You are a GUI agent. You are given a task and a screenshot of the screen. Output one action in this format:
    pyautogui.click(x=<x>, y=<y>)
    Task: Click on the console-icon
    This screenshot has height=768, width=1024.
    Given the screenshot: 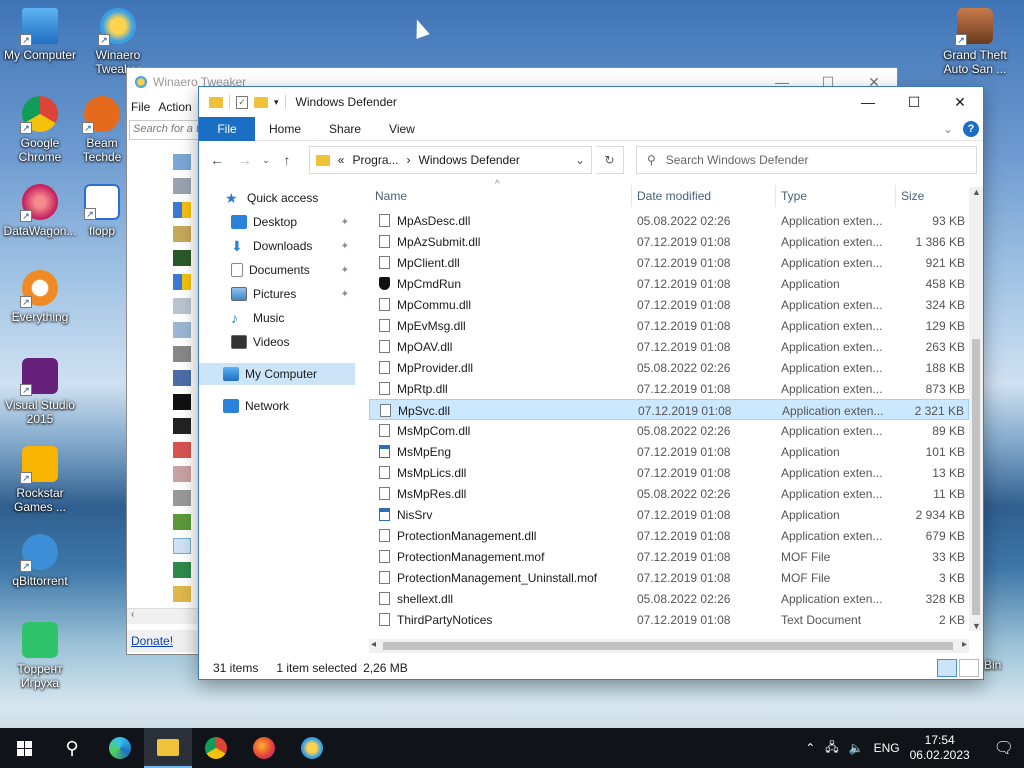 What is the action you would take?
    pyautogui.click(x=182, y=426)
    